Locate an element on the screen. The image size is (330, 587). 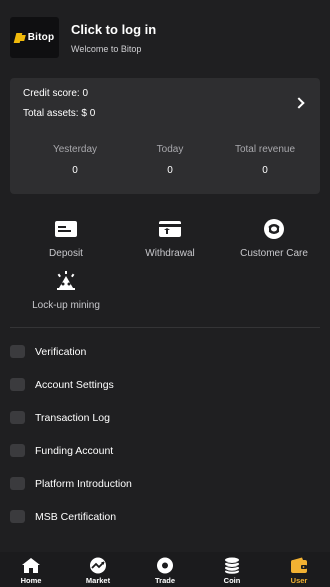
msb-certification-icon is located at coordinates (17, 516).